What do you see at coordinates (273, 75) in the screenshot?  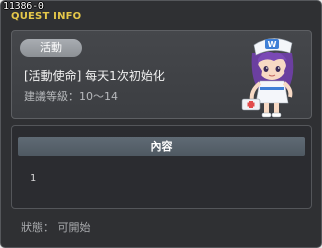 I see `npc-nurse-icon: W` at bounding box center [273, 75].